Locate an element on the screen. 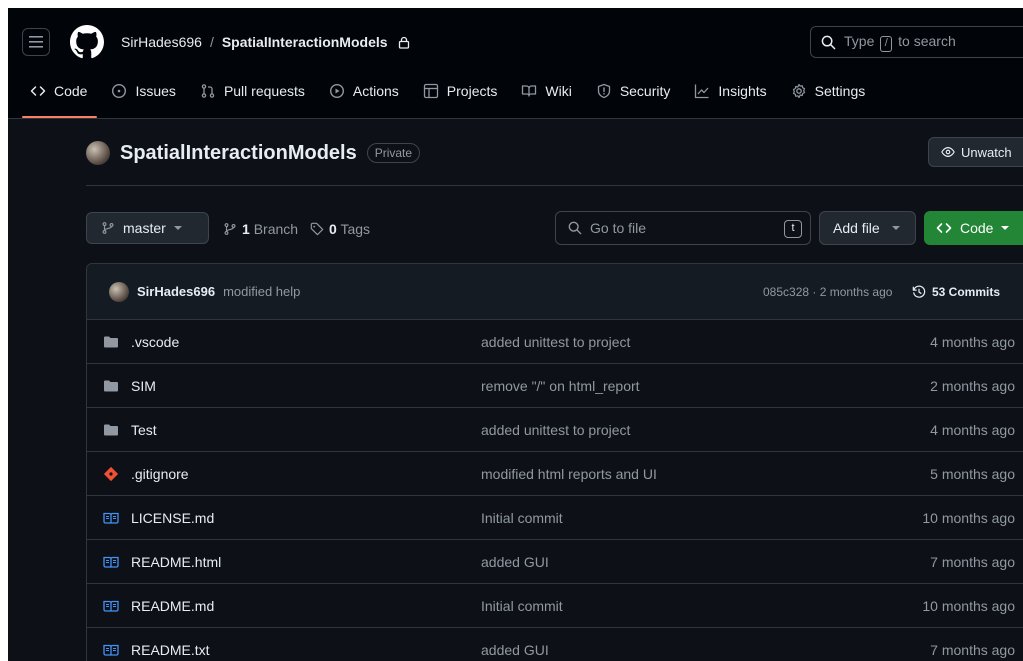 The width and height of the screenshot is (1023, 661). file-row: LICENSE.md Initial commit 10 months ago is located at coordinates (555, 518).